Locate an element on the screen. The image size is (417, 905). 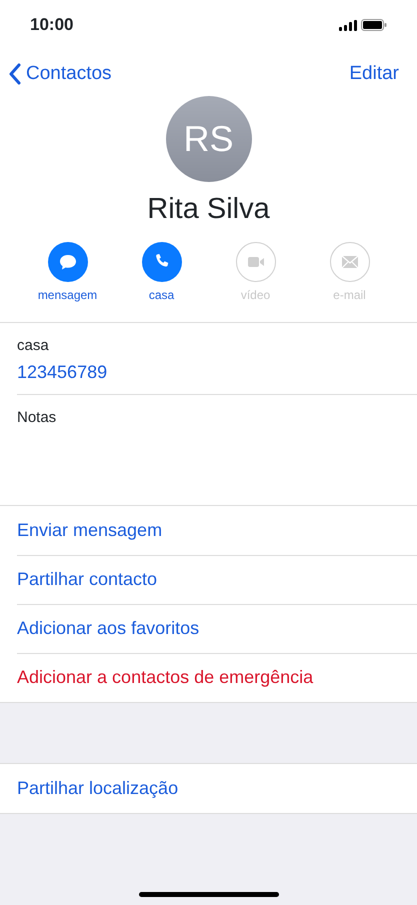
signal-icon is located at coordinates (348, 25).